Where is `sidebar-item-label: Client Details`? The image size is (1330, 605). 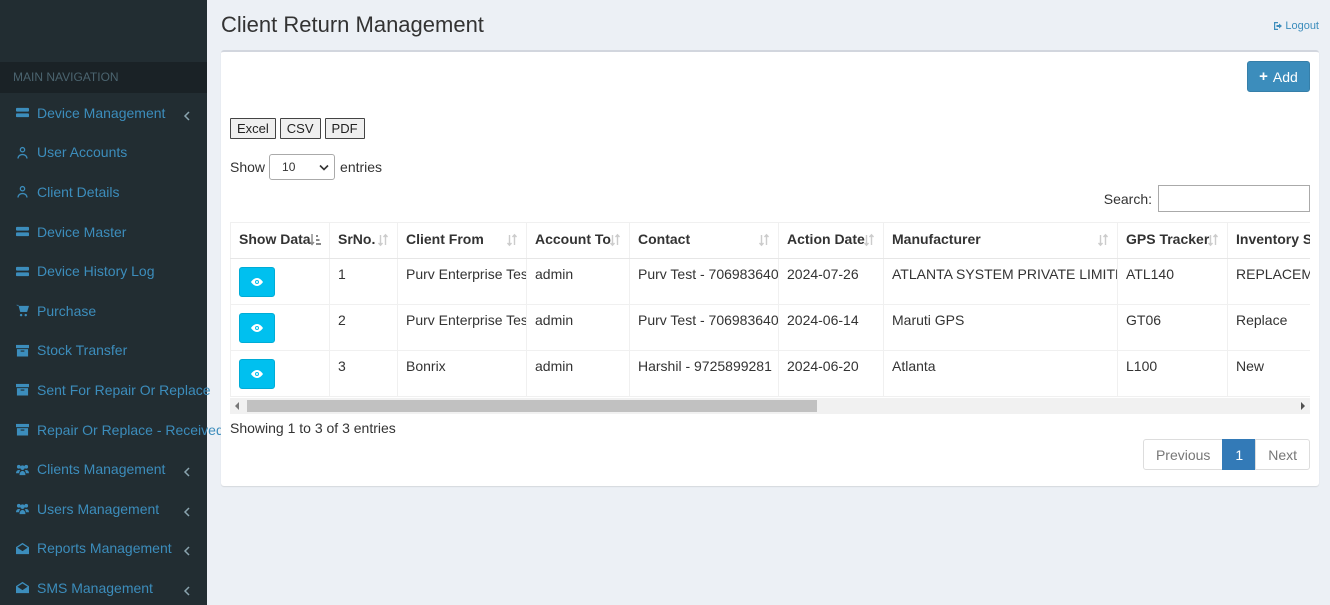 sidebar-item-label: Client Details is located at coordinates (78, 191).